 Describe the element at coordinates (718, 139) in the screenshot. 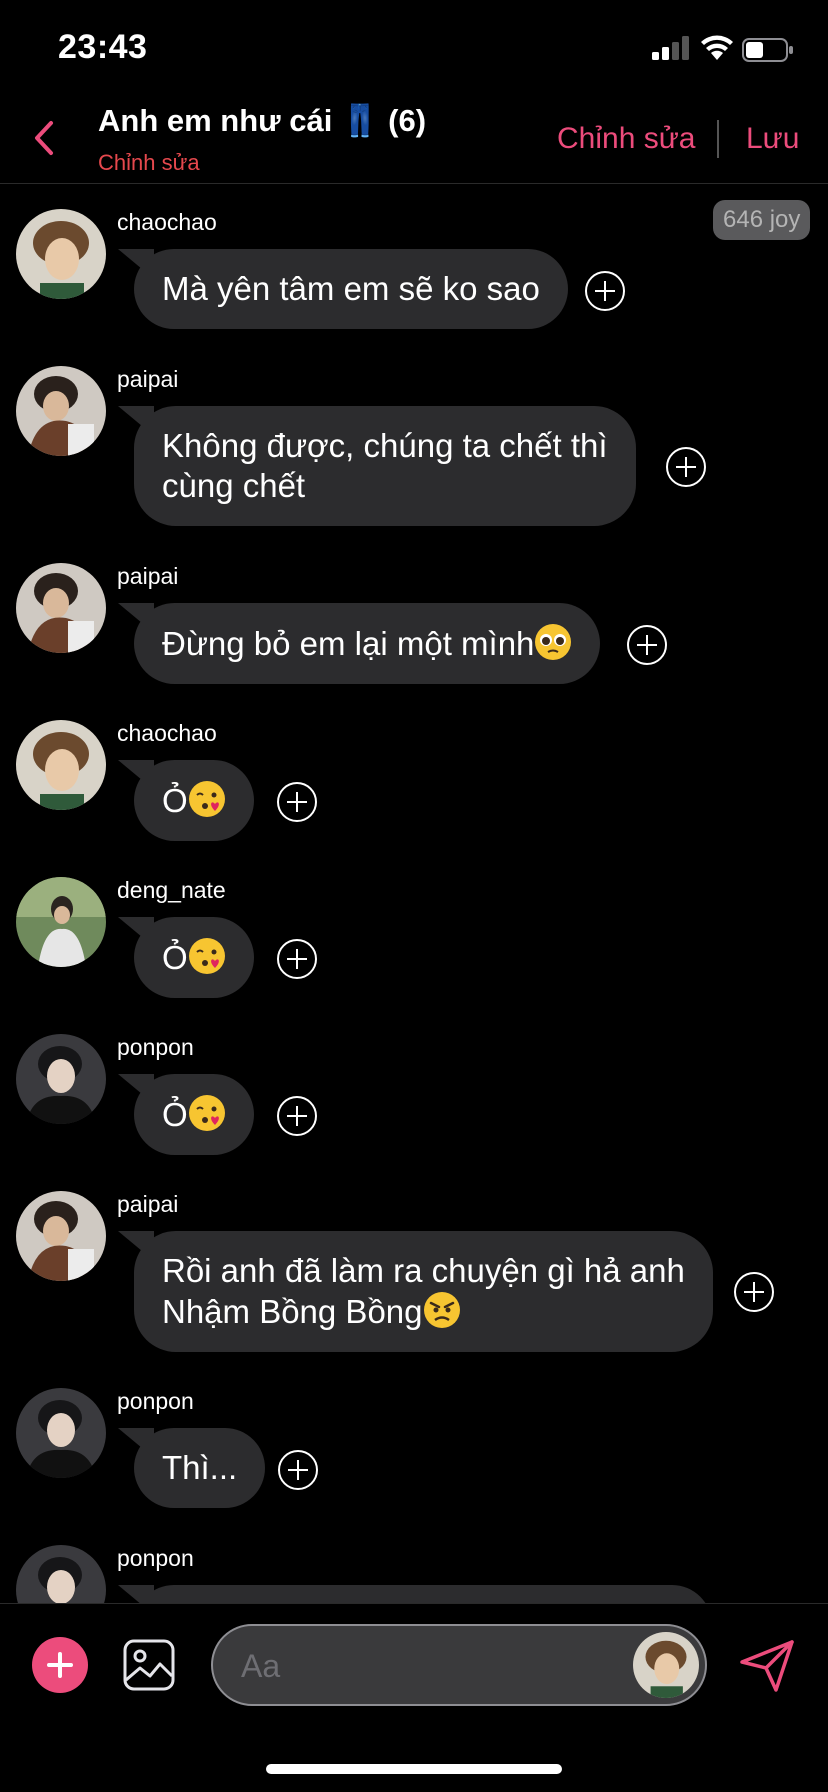

I see `header-divider` at that location.